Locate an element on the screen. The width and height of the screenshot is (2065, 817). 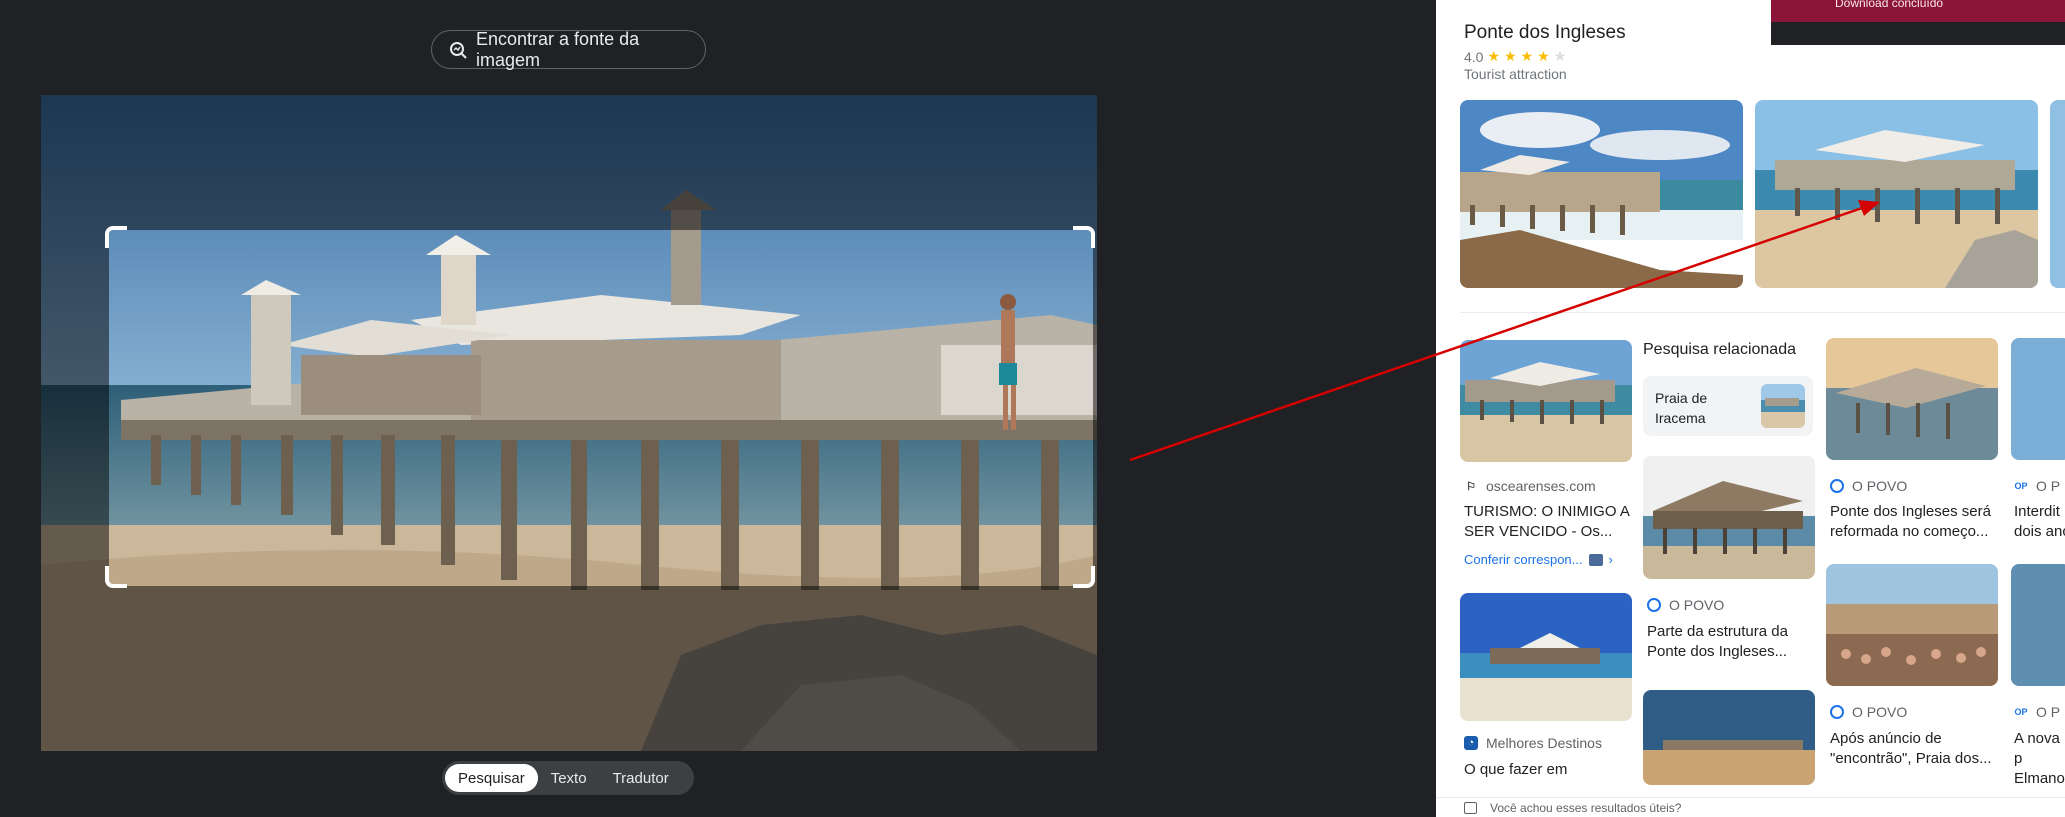
find-image-source-label: Encontrar a fonte da imagem is located at coordinates (558, 49).